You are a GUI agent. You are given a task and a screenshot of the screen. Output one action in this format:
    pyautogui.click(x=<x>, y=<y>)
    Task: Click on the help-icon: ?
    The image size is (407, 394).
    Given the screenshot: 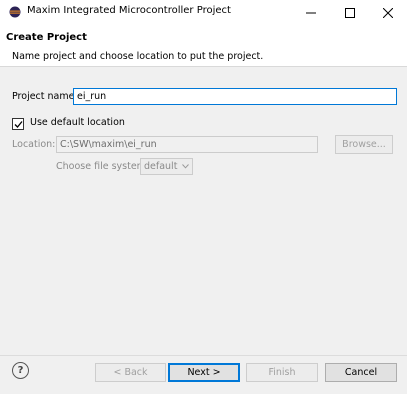 What is the action you would take?
    pyautogui.click(x=20, y=370)
    